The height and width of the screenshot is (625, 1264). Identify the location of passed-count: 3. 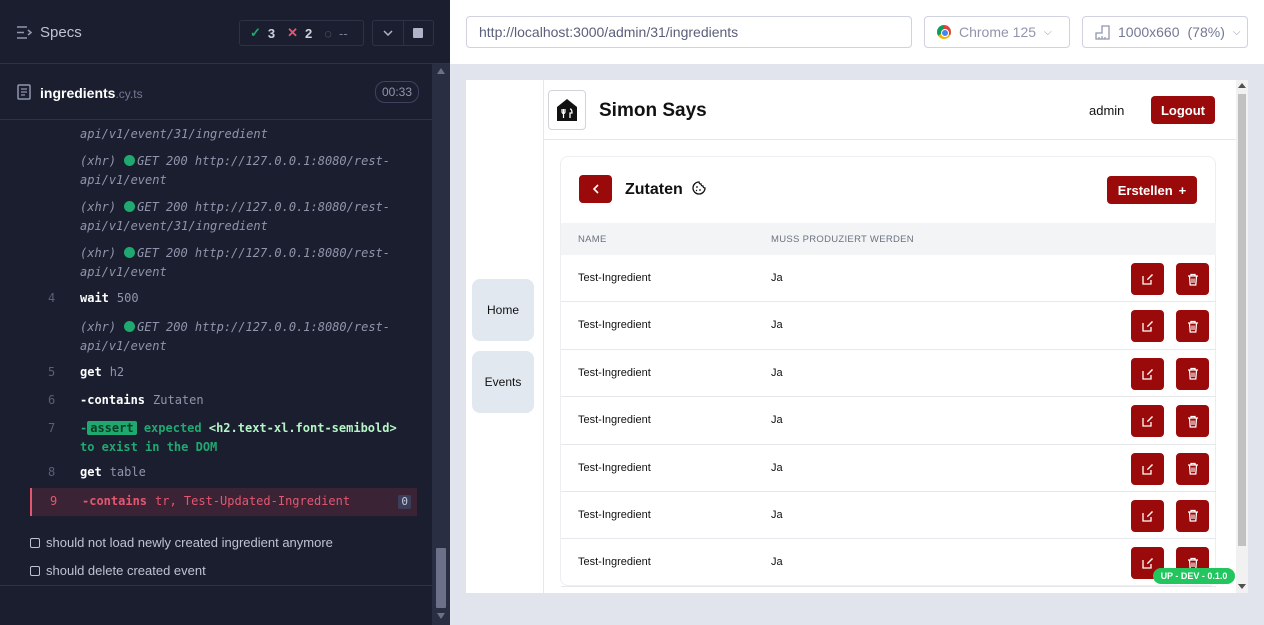
(271, 33).